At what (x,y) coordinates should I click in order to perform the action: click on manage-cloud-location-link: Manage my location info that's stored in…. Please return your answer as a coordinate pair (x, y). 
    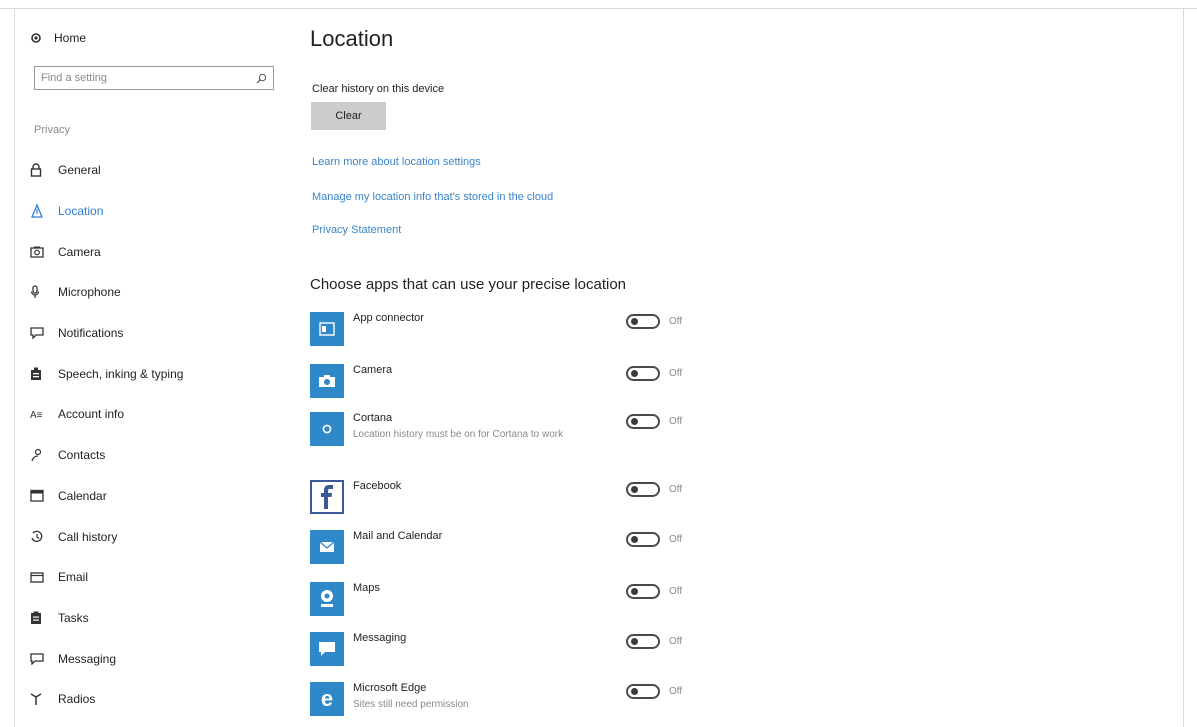
    Looking at the image, I should click on (432, 197).